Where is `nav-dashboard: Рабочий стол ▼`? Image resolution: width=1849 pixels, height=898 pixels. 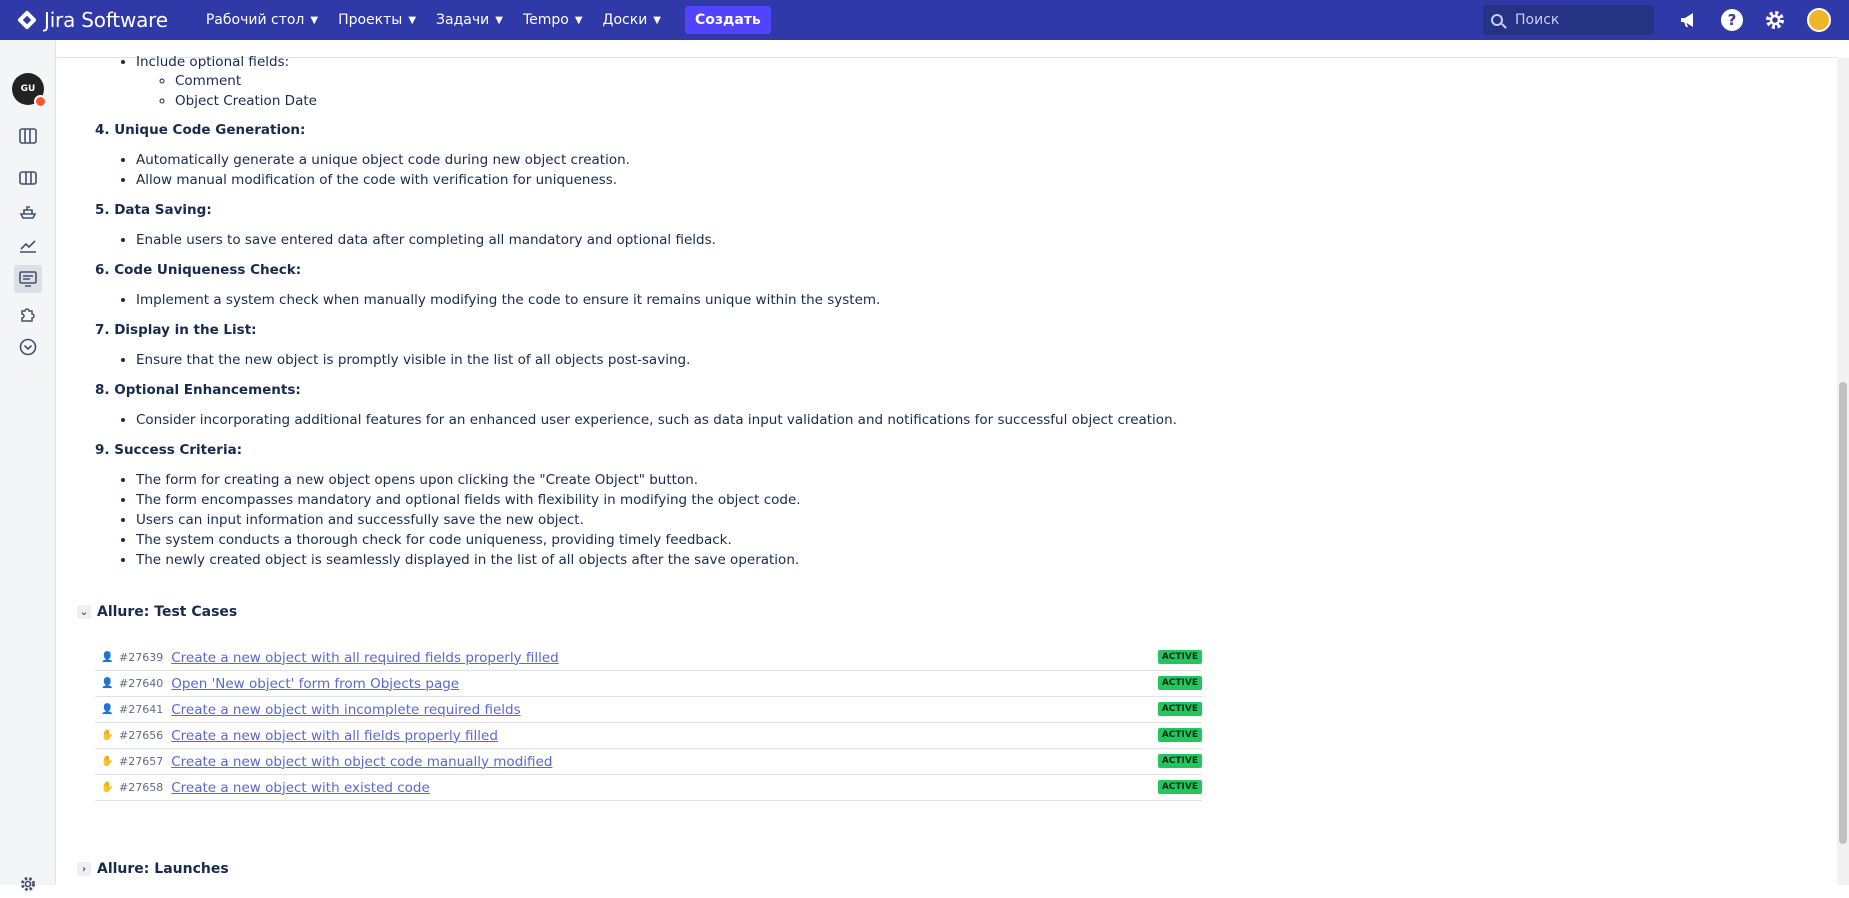 nav-dashboard: Рабочий стол ▼ is located at coordinates (262, 20).